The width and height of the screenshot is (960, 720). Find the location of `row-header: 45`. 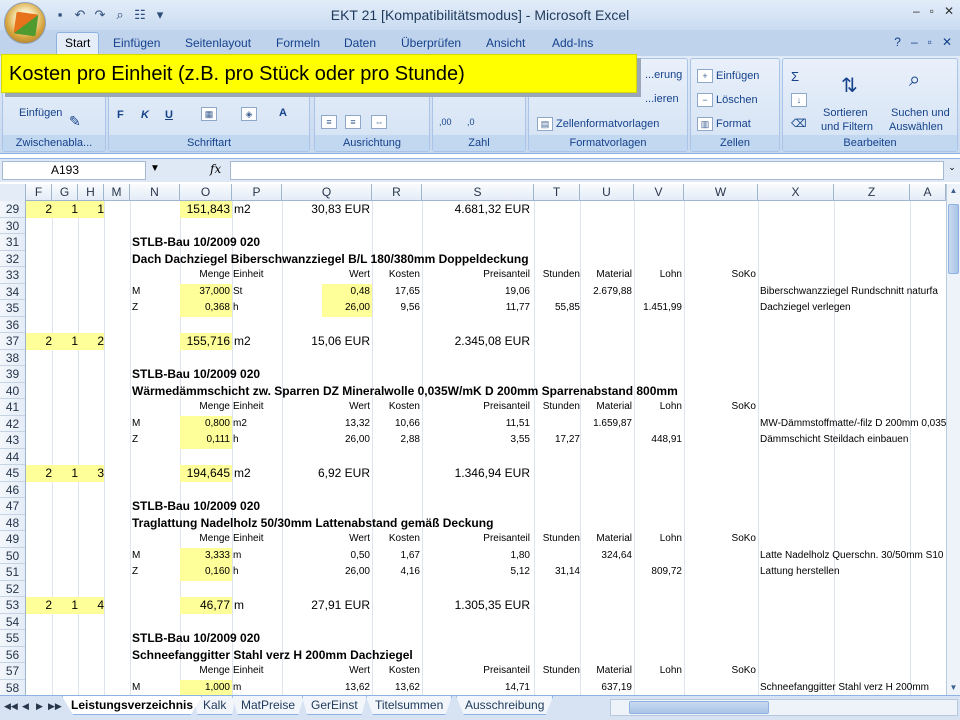

row-header: 45 is located at coordinates (12, 473).